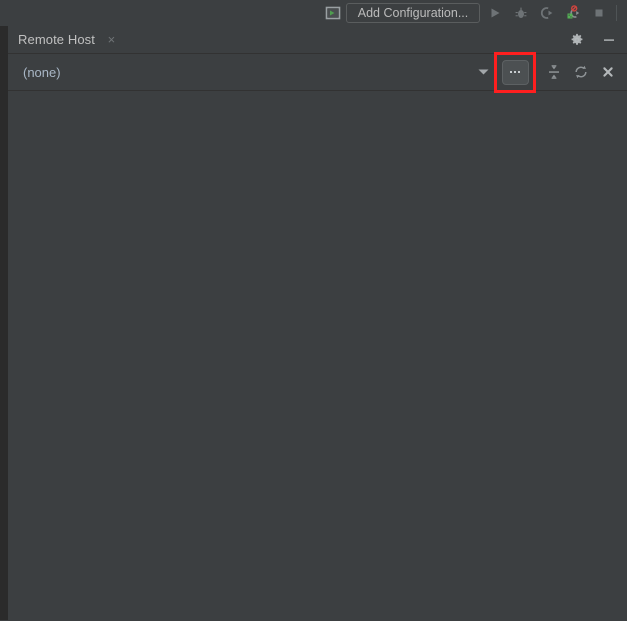  What do you see at coordinates (608, 72) in the screenshot?
I see `close-panel-icon` at bounding box center [608, 72].